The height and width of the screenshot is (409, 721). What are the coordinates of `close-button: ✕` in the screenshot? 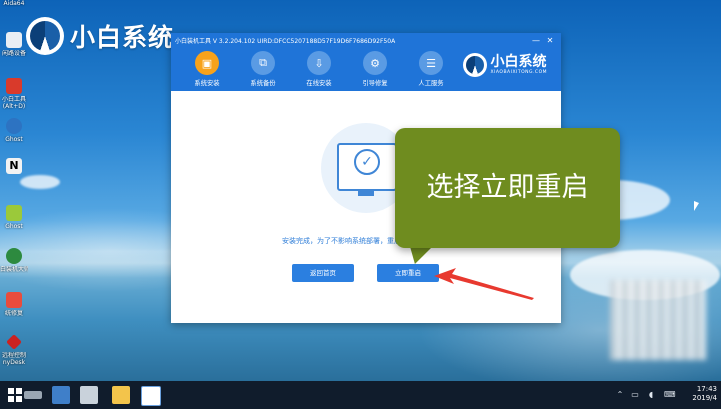 It's located at (550, 41).